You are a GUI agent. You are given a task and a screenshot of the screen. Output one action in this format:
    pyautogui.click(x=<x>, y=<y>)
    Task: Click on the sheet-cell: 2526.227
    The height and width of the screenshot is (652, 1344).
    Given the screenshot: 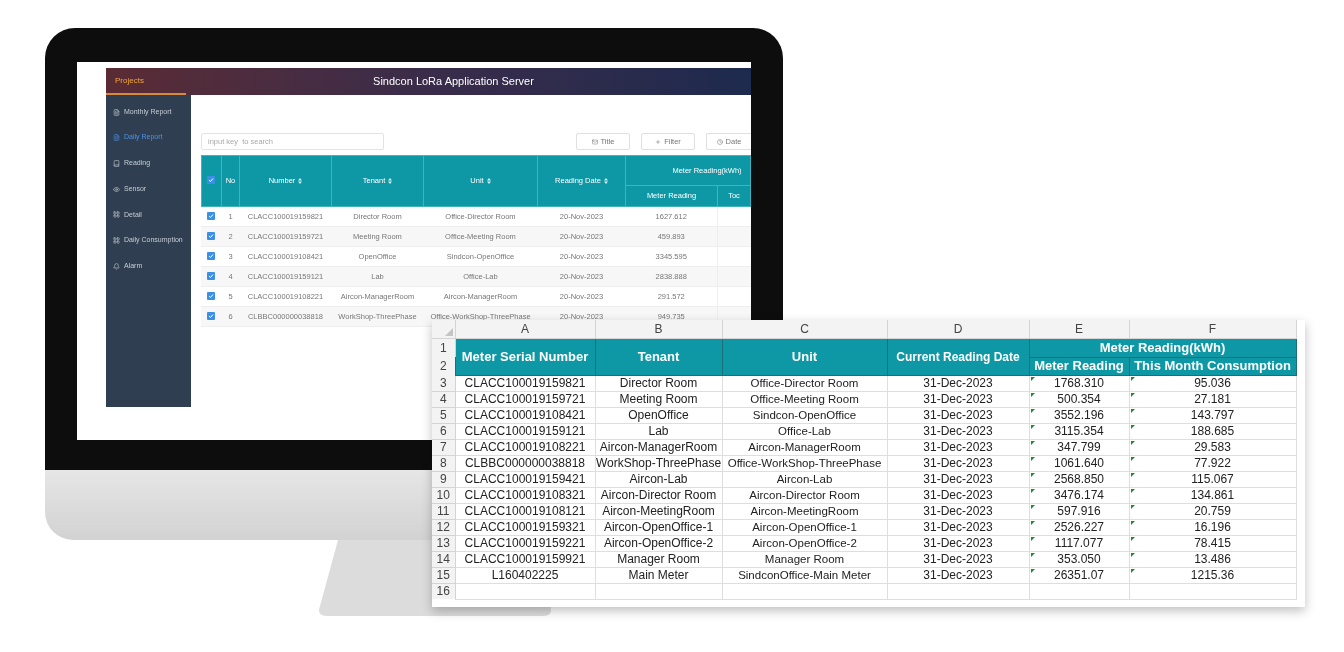 What is the action you would take?
    pyautogui.click(x=1079, y=527)
    